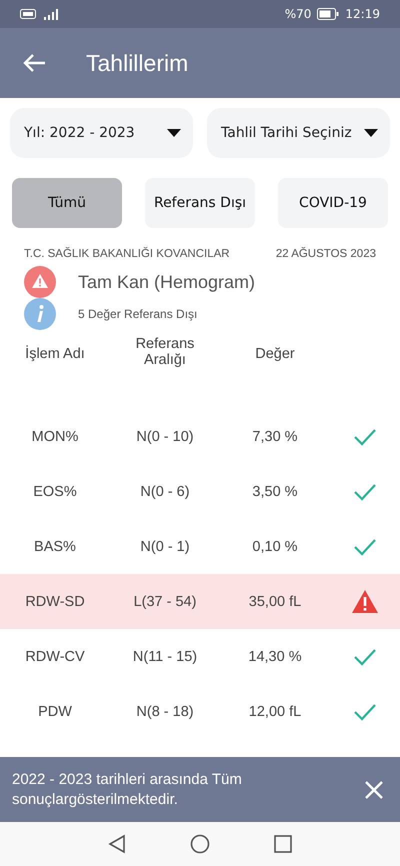  Describe the element at coordinates (165, 656) in the screenshot. I see `reference-range: N(11 - 15)` at that location.